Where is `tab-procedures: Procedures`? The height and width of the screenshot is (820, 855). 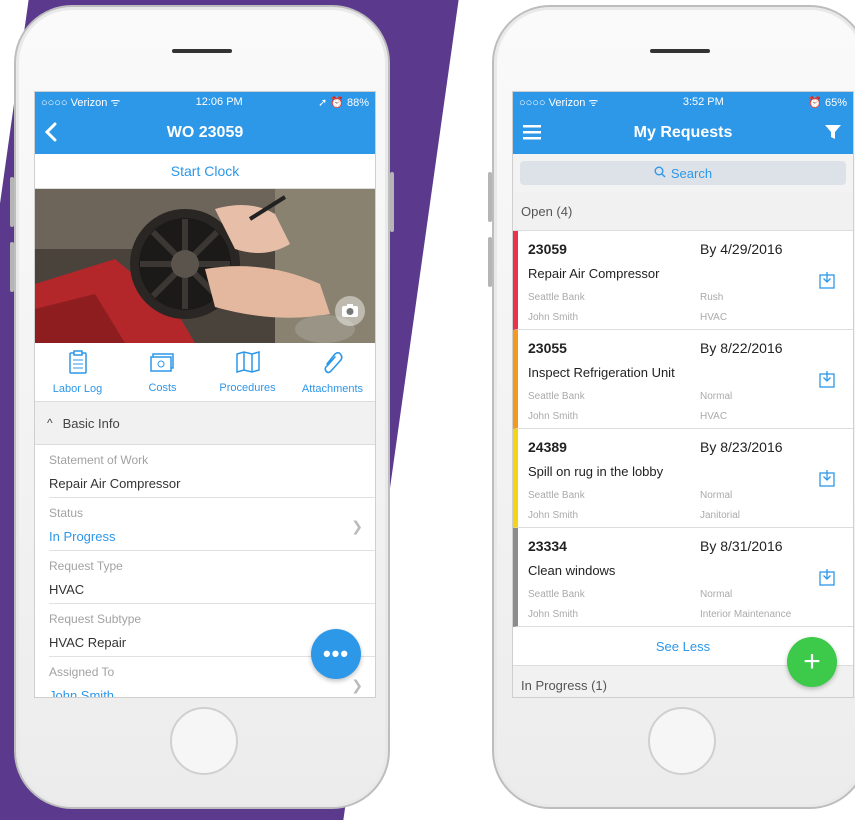
tab-procedures: Procedures is located at coordinates (247, 372).